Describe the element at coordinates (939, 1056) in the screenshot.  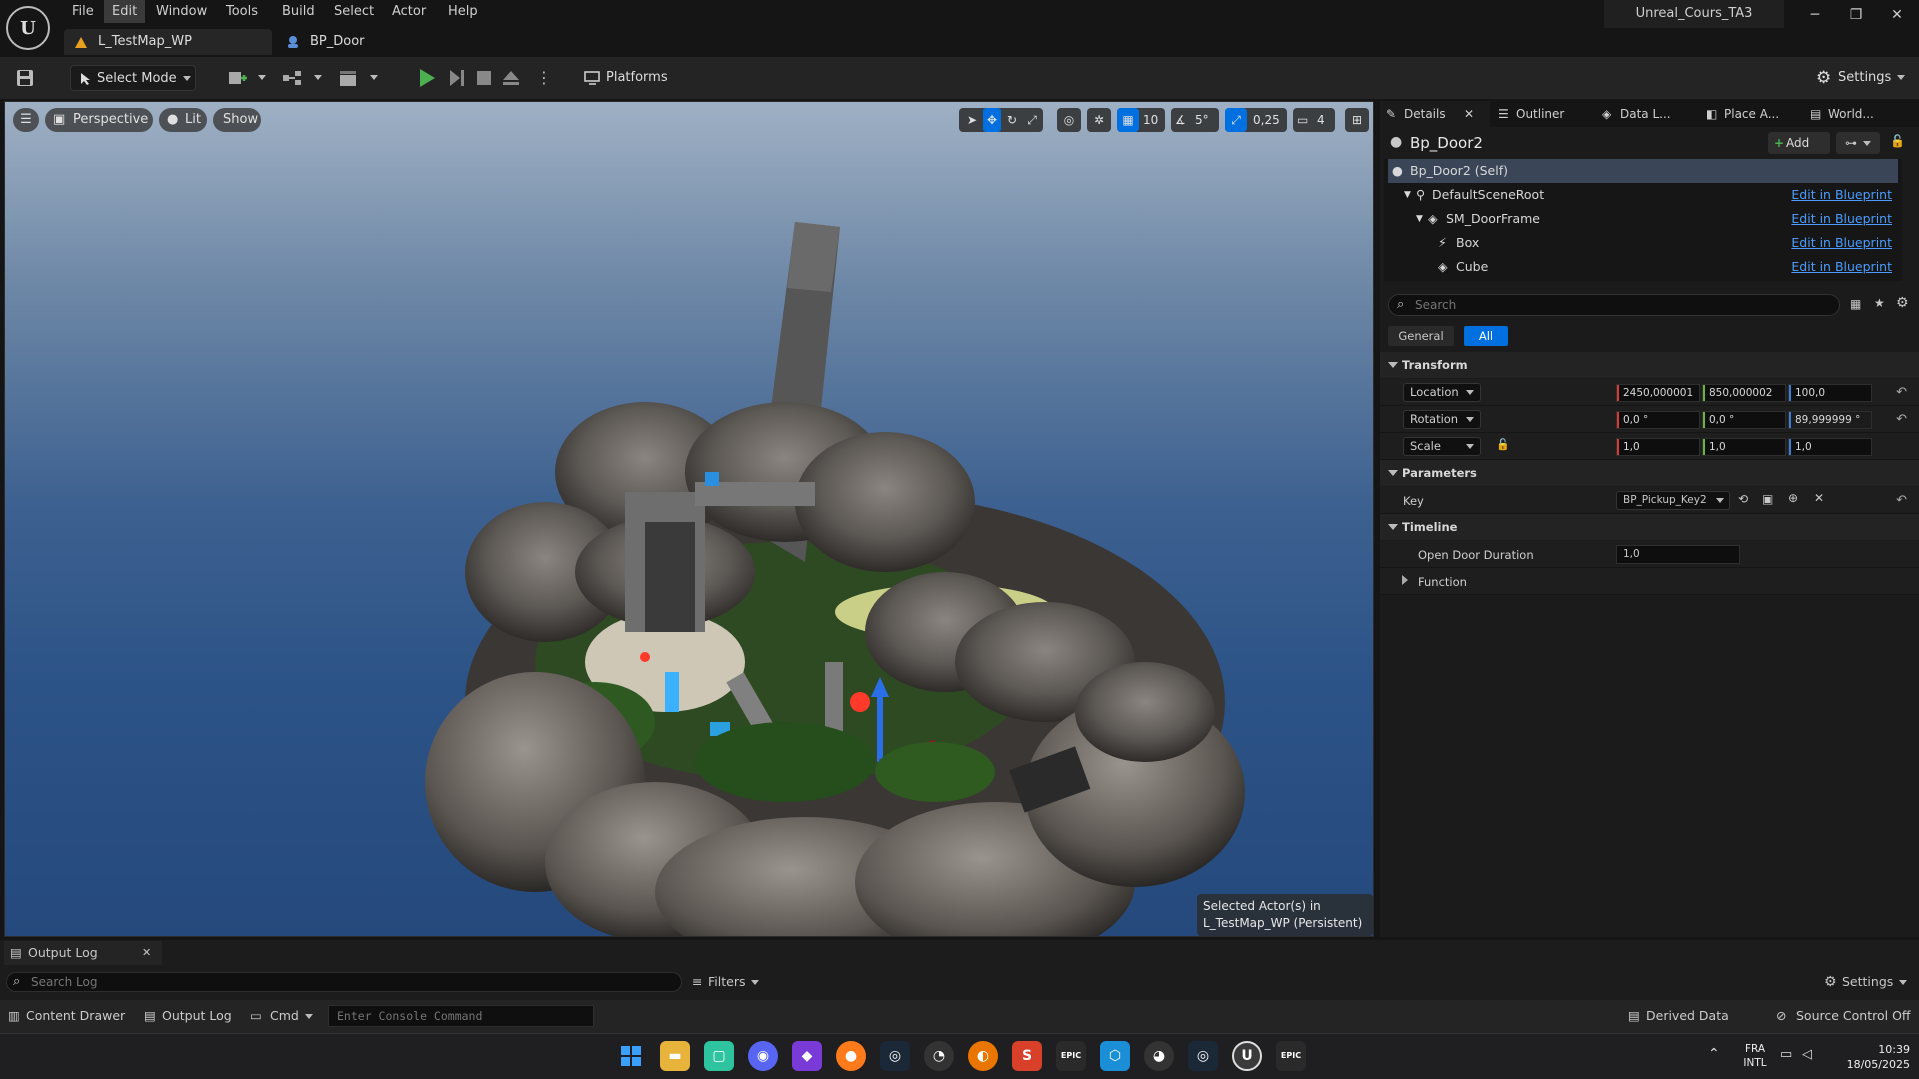
I see `obs-icon: ◔` at that location.